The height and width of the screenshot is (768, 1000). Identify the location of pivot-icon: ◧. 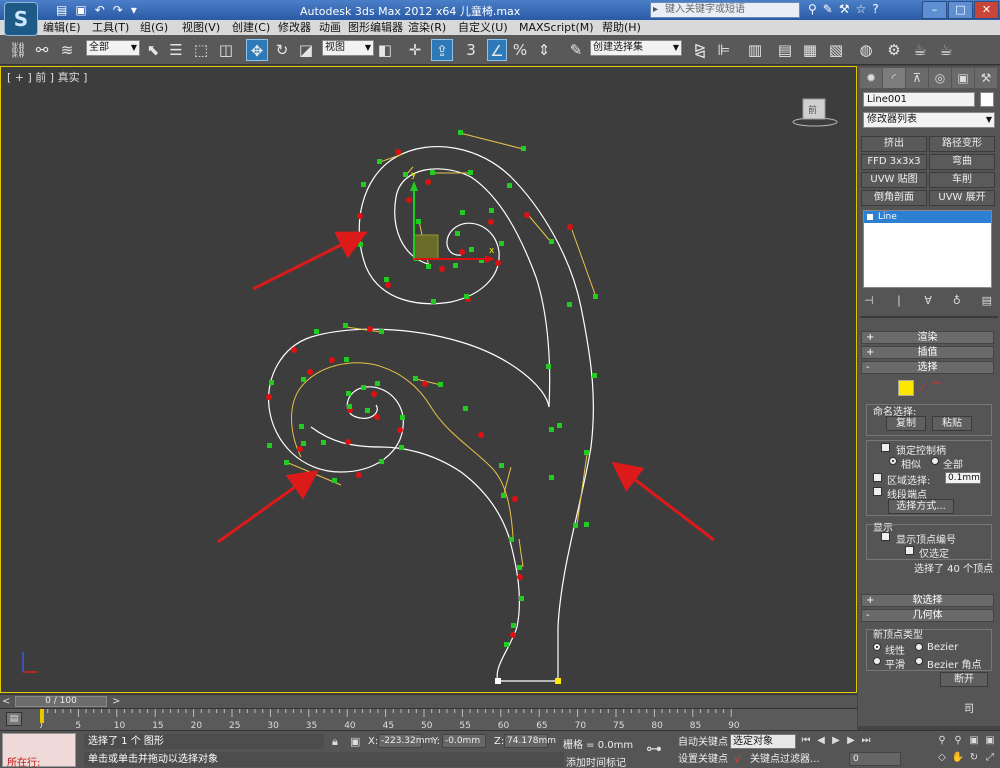
(385, 50).